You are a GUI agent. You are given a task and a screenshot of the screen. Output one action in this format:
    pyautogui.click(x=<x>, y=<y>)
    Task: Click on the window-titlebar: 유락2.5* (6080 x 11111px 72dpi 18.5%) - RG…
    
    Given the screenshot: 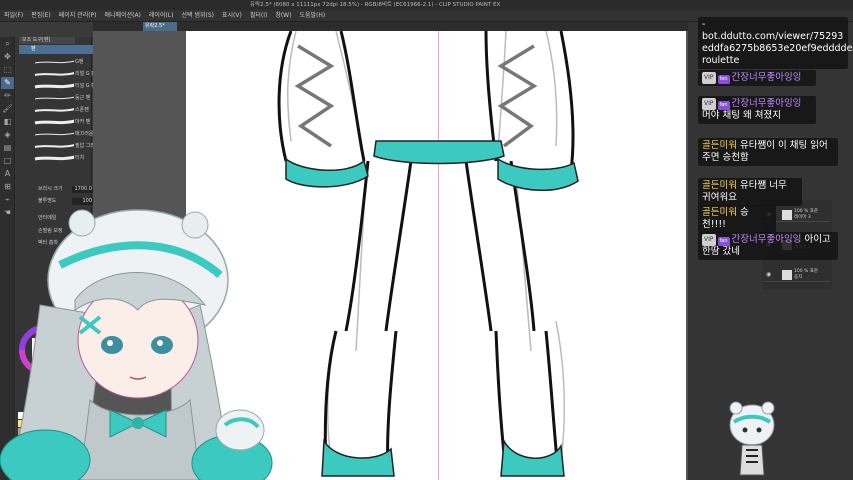 What is the action you would take?
    pyautogui.click(x=426, y=5)
    